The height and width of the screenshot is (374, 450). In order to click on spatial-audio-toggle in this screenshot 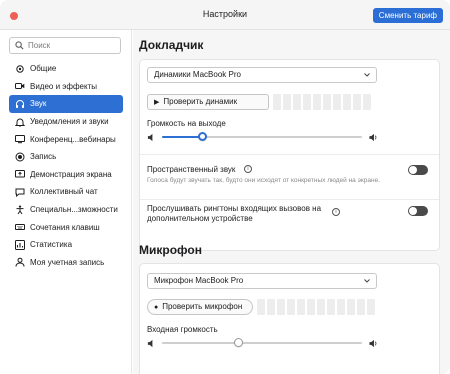, I will do `click(418, 170)`.